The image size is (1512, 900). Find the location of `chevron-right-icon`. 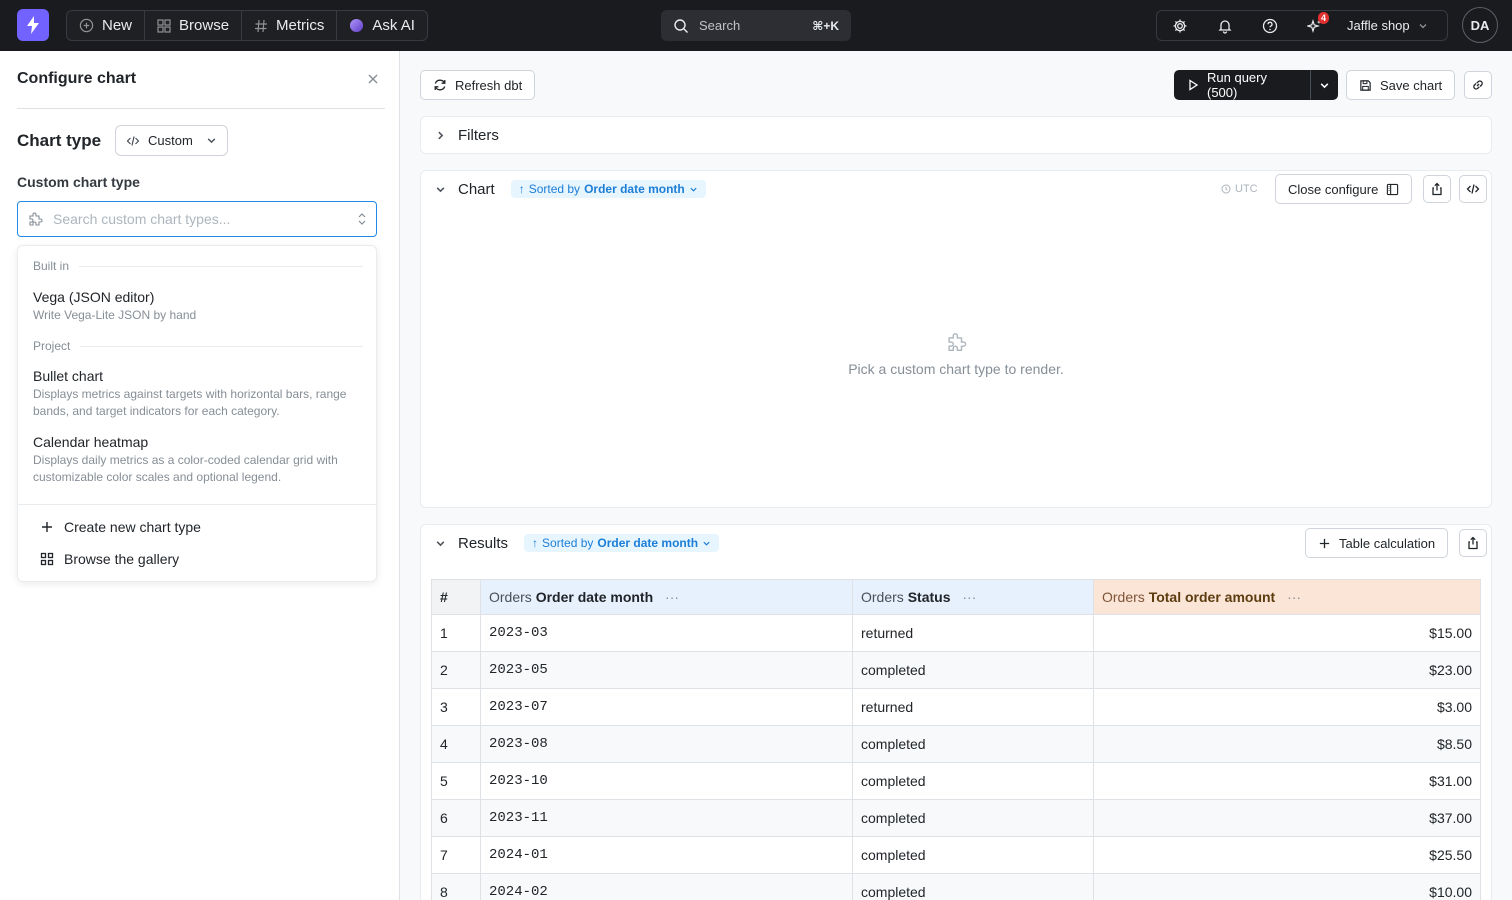

chevron-right-icon is located at coordinates (440, 135).